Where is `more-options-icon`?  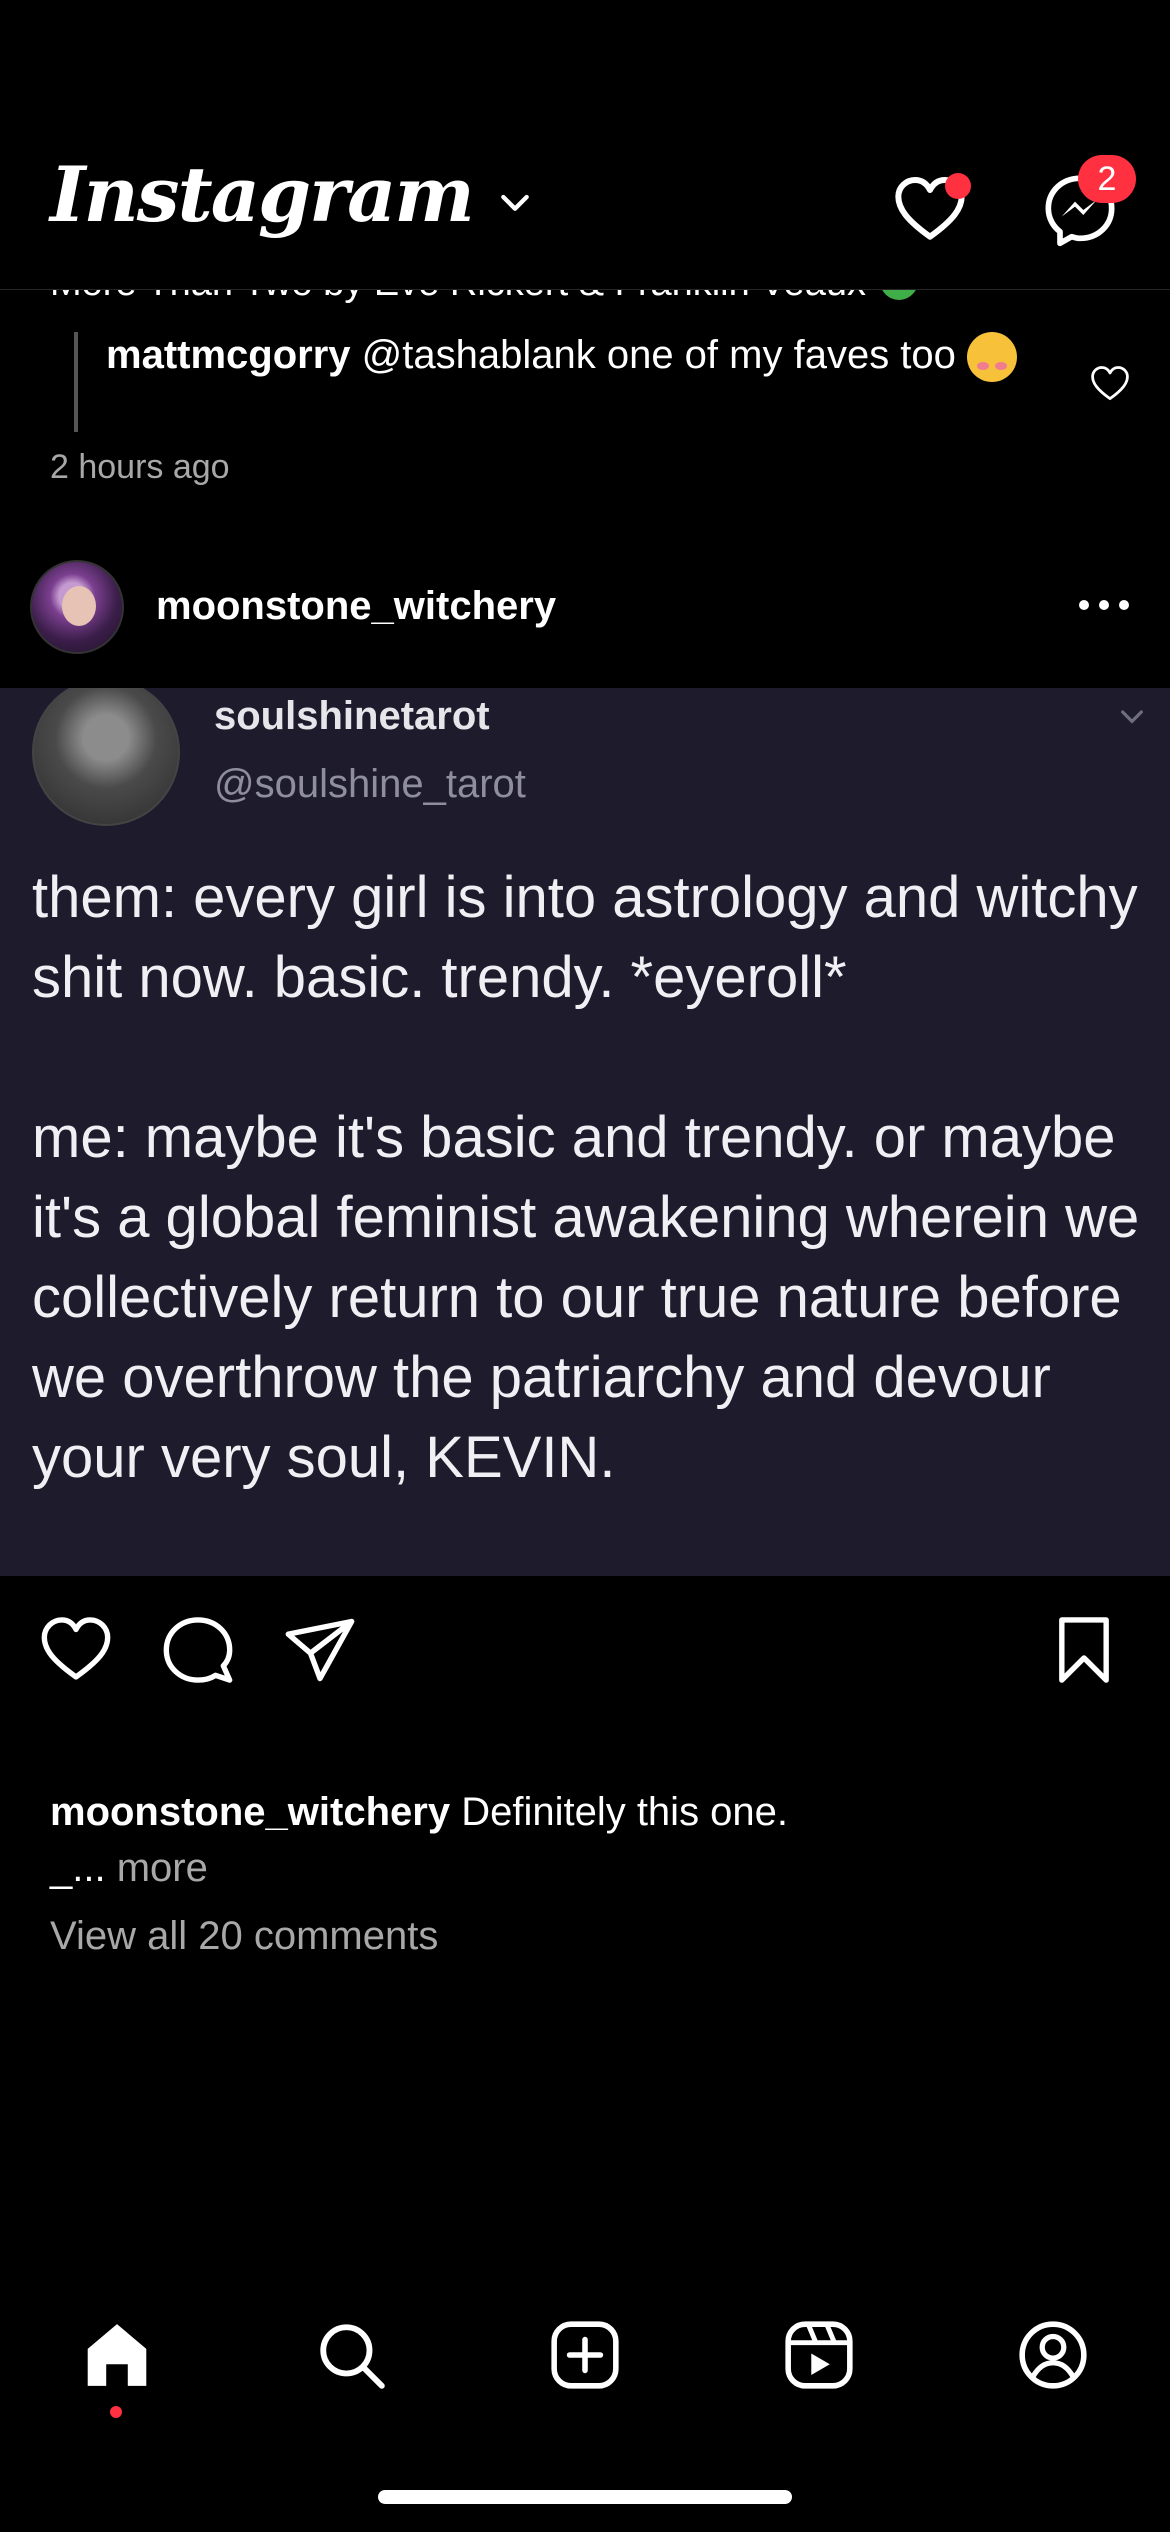
more-options-icon is located at coordinates (1104, 605).